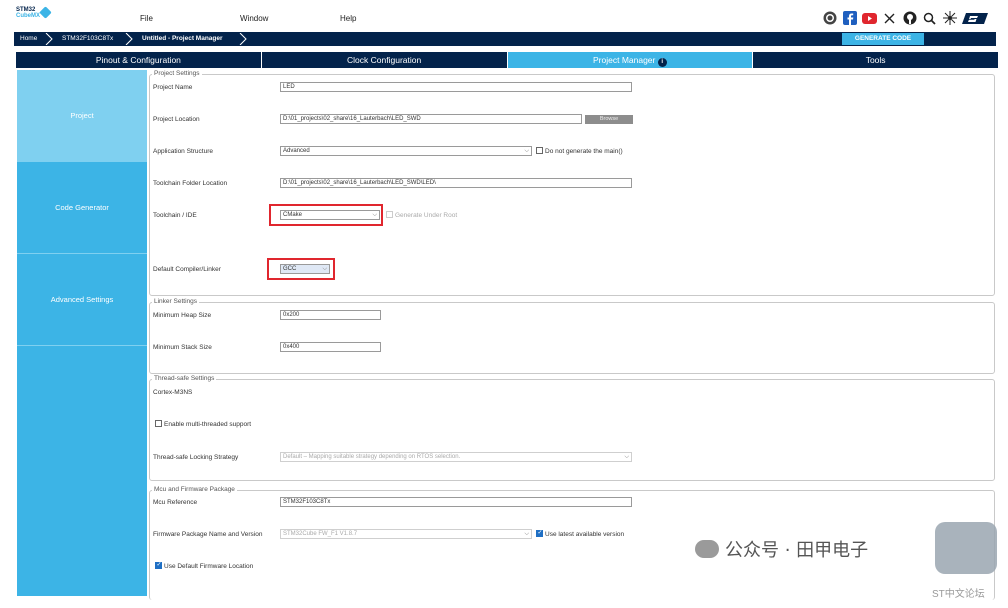 The height and width of the screenshot is (608, 1008). I want to click on group-title: Project Settings, so click(177, 73).